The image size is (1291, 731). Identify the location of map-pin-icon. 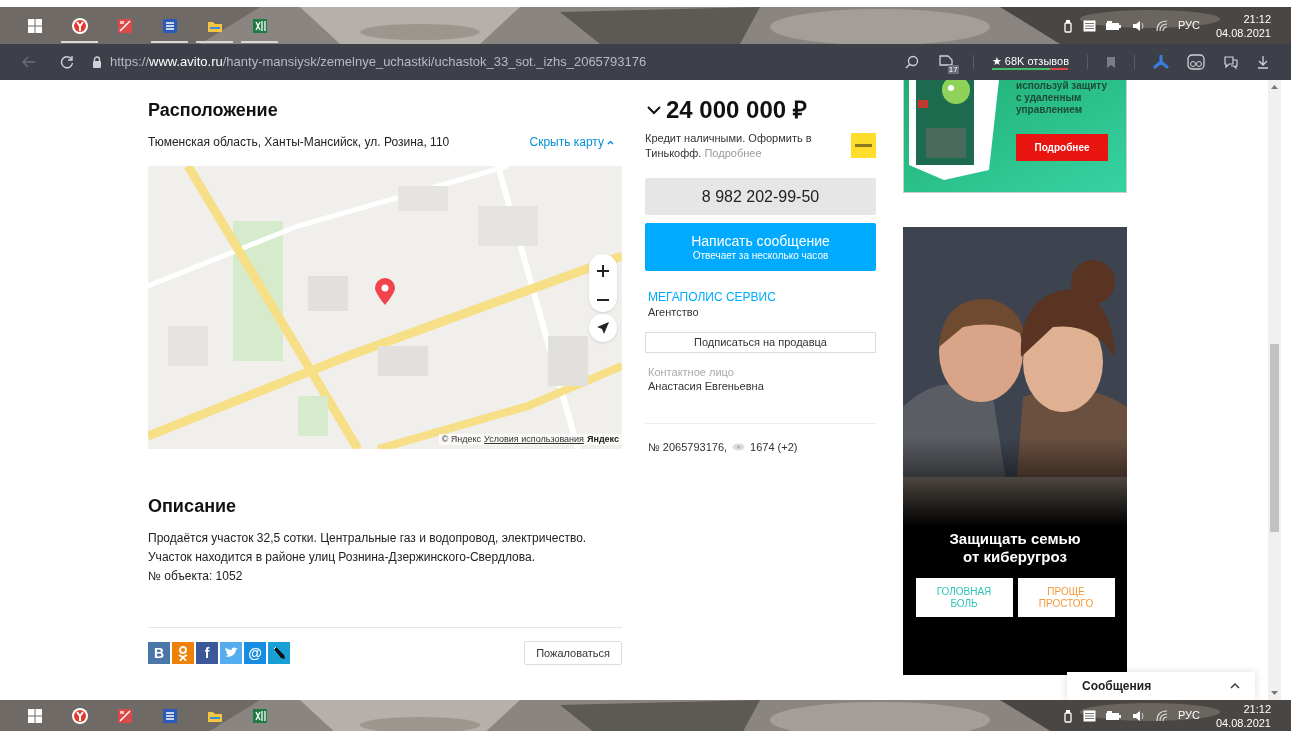
(385, 292).